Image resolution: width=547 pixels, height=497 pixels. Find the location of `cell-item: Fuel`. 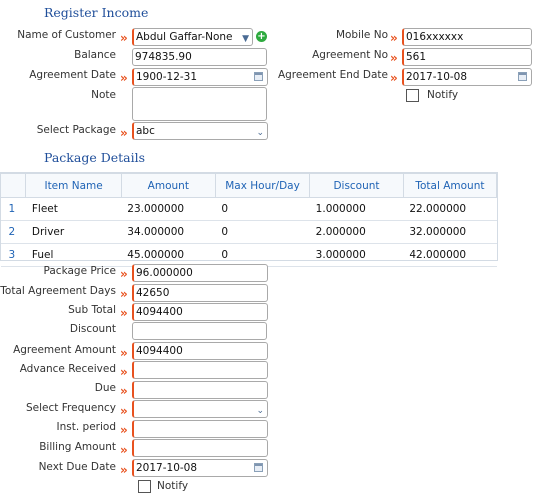

cell-item: Fuel is located at coordinates (73, 255).